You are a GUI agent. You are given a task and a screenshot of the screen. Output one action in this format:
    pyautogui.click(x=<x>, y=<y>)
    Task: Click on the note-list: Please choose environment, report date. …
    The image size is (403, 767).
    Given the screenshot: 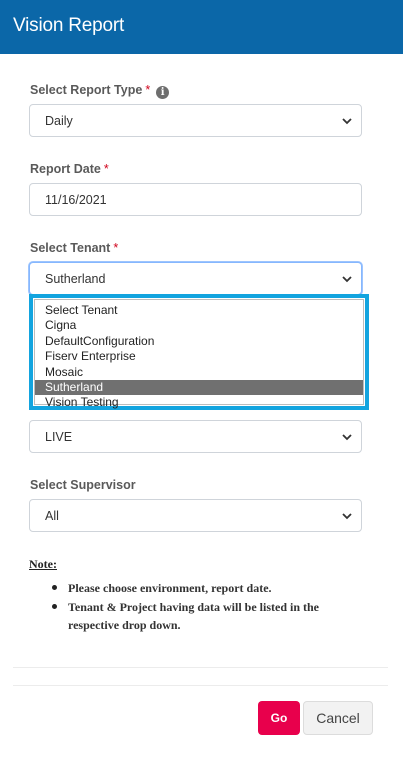 What is the action you would take?
    pyautogui.click(x=210, y=607)
    